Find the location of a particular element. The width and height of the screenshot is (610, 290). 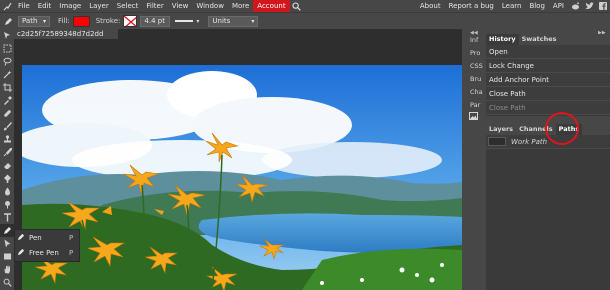

side-button-properties: Pro is located at coordinates (473, 53).